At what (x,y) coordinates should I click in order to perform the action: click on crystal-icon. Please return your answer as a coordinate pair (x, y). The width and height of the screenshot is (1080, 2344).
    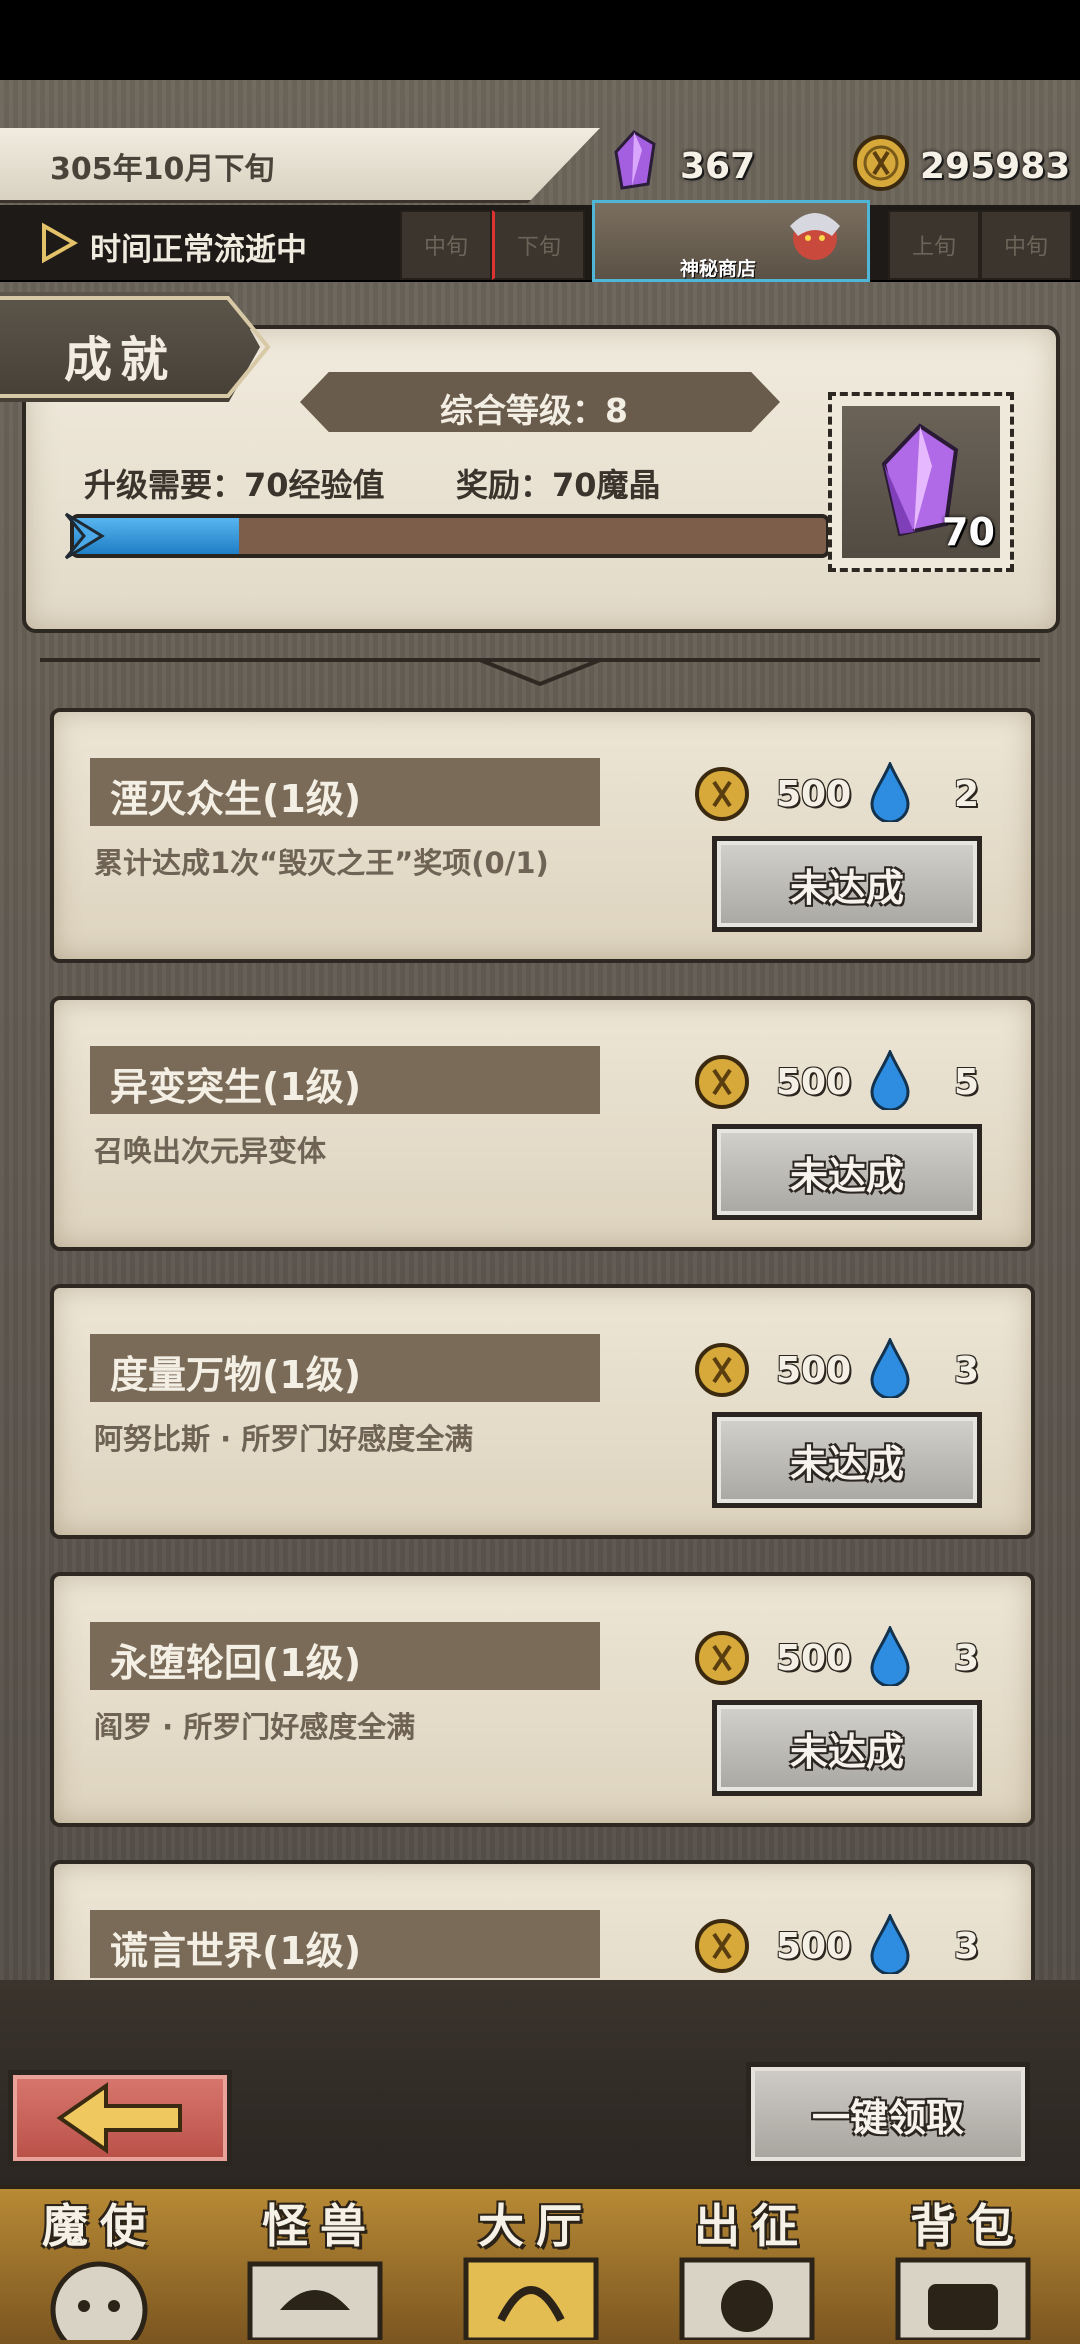
    Looking at the image, I should click on (635, 160).